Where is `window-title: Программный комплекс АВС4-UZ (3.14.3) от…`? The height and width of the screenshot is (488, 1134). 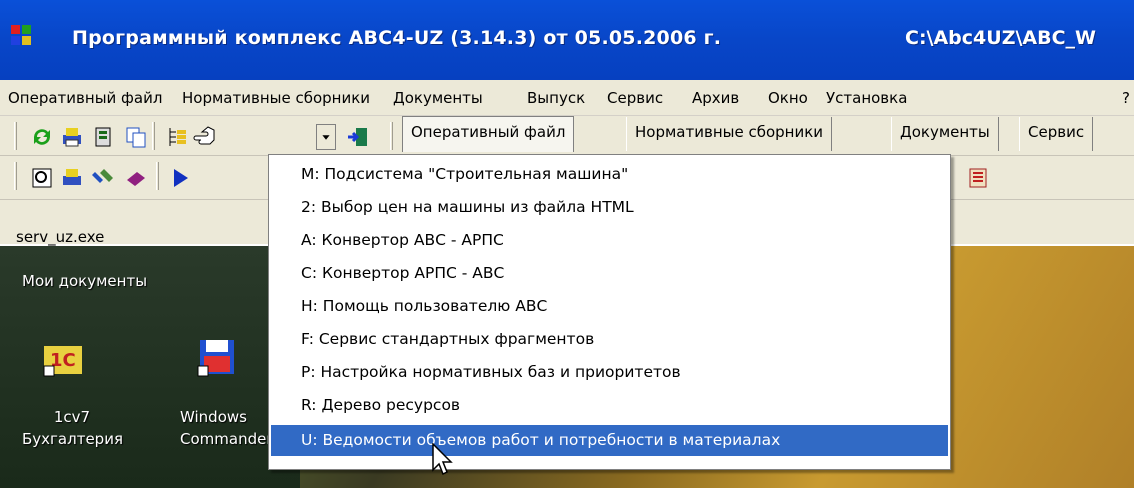 window-title: Программный комплекс АВС4-UZ (3.14.3) от… is located at coordinates (397, 38).